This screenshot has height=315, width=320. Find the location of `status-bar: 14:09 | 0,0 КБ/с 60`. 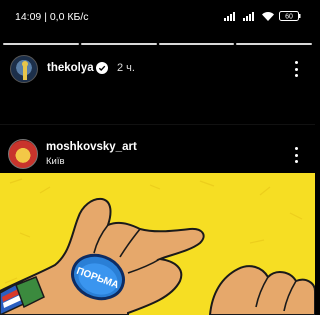

status-bar: 14:09 | 0,0 КБ/с 60 is located at coordinates (157, 19).